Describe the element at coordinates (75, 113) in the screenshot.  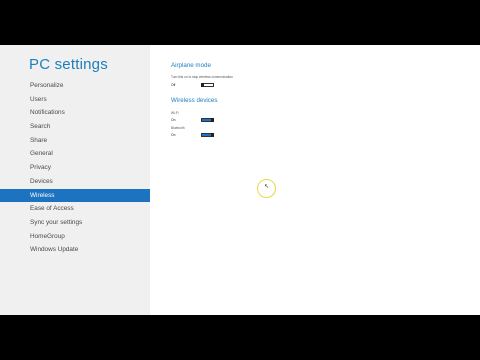
I see `sidebar-item-notifications: Notifications` at that location.